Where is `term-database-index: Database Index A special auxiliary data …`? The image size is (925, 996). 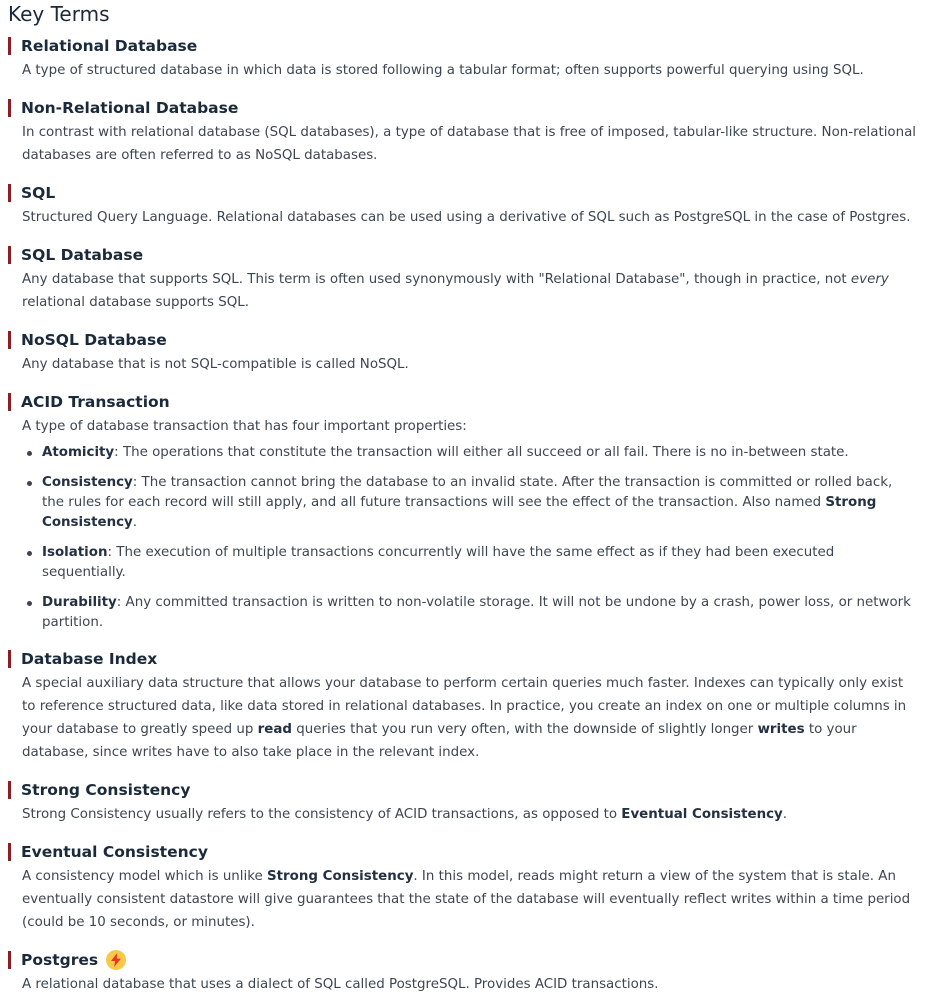
term-database-index: Database Index A special auxiliary data … is located at coordinates (462, 707).